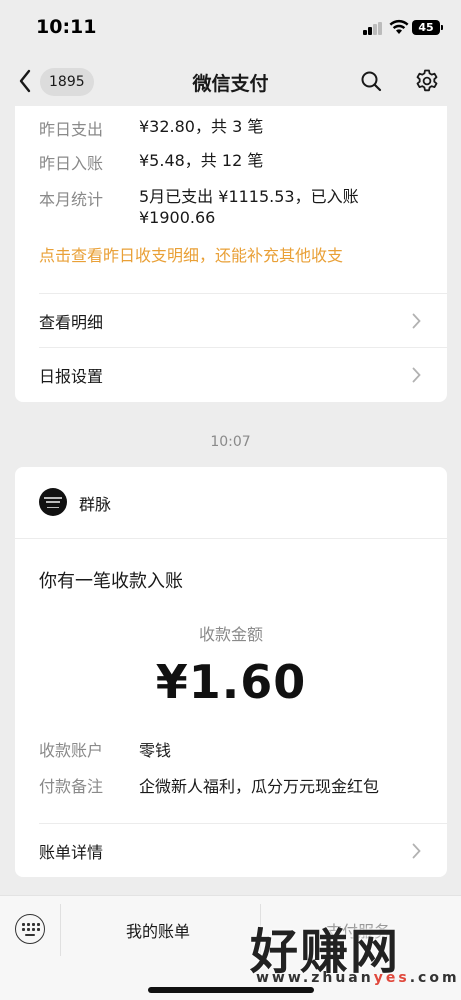 The height and width of the screenshot is (1000, 461). Describe the element at coordinates (53, 502) in the screenshot. I see `merchant-logo` at that location.